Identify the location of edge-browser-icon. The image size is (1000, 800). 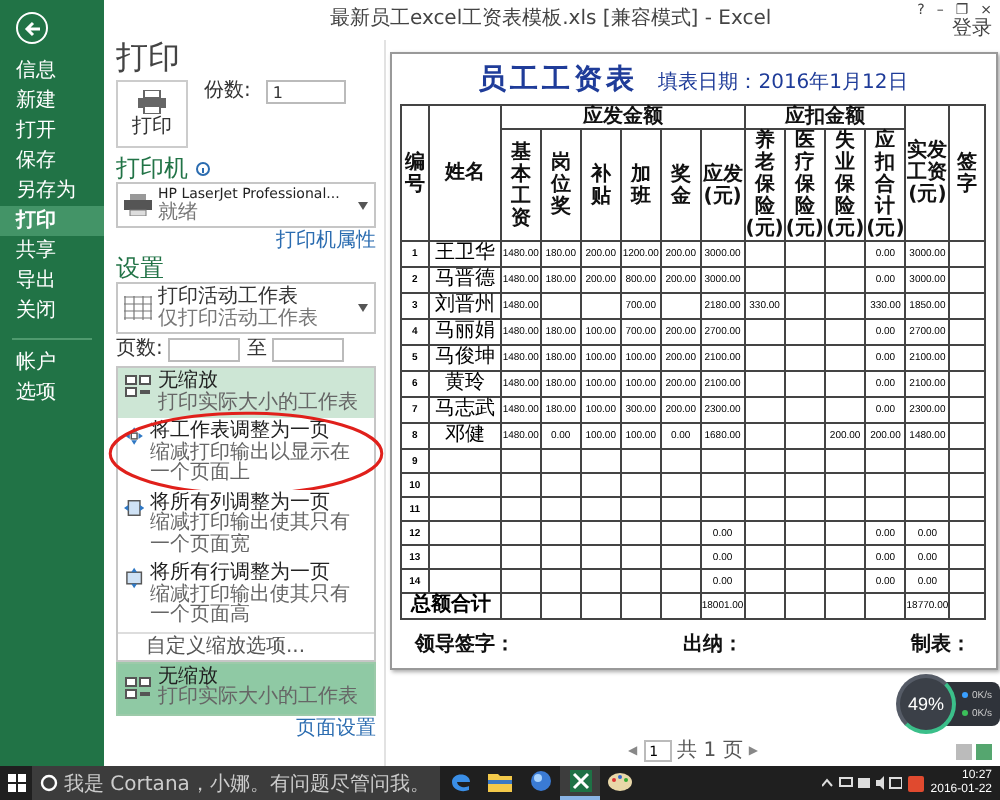
(460, 781).